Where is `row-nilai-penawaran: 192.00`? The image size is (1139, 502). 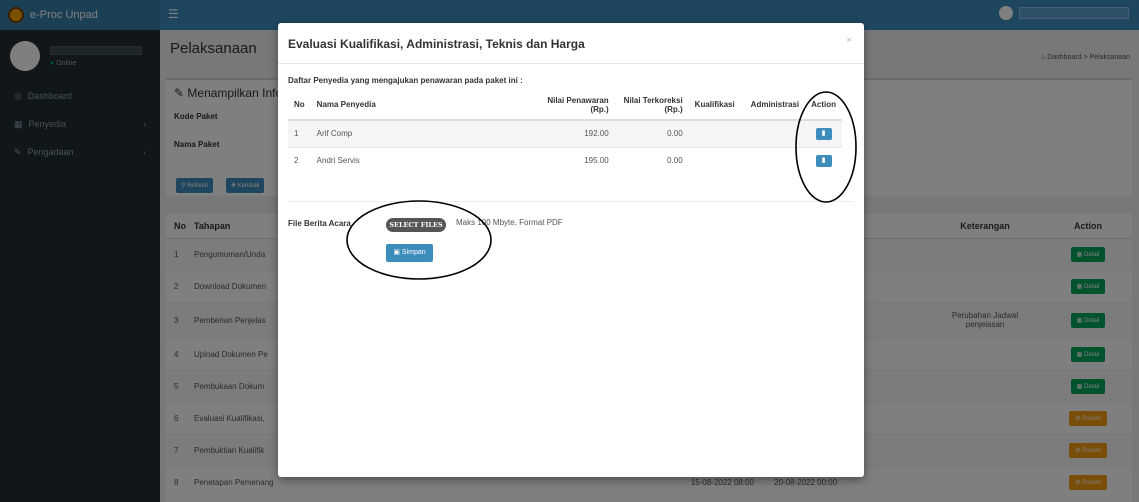 row-nilai-penawaran: 192.00 is located at coordinates (577, 133).